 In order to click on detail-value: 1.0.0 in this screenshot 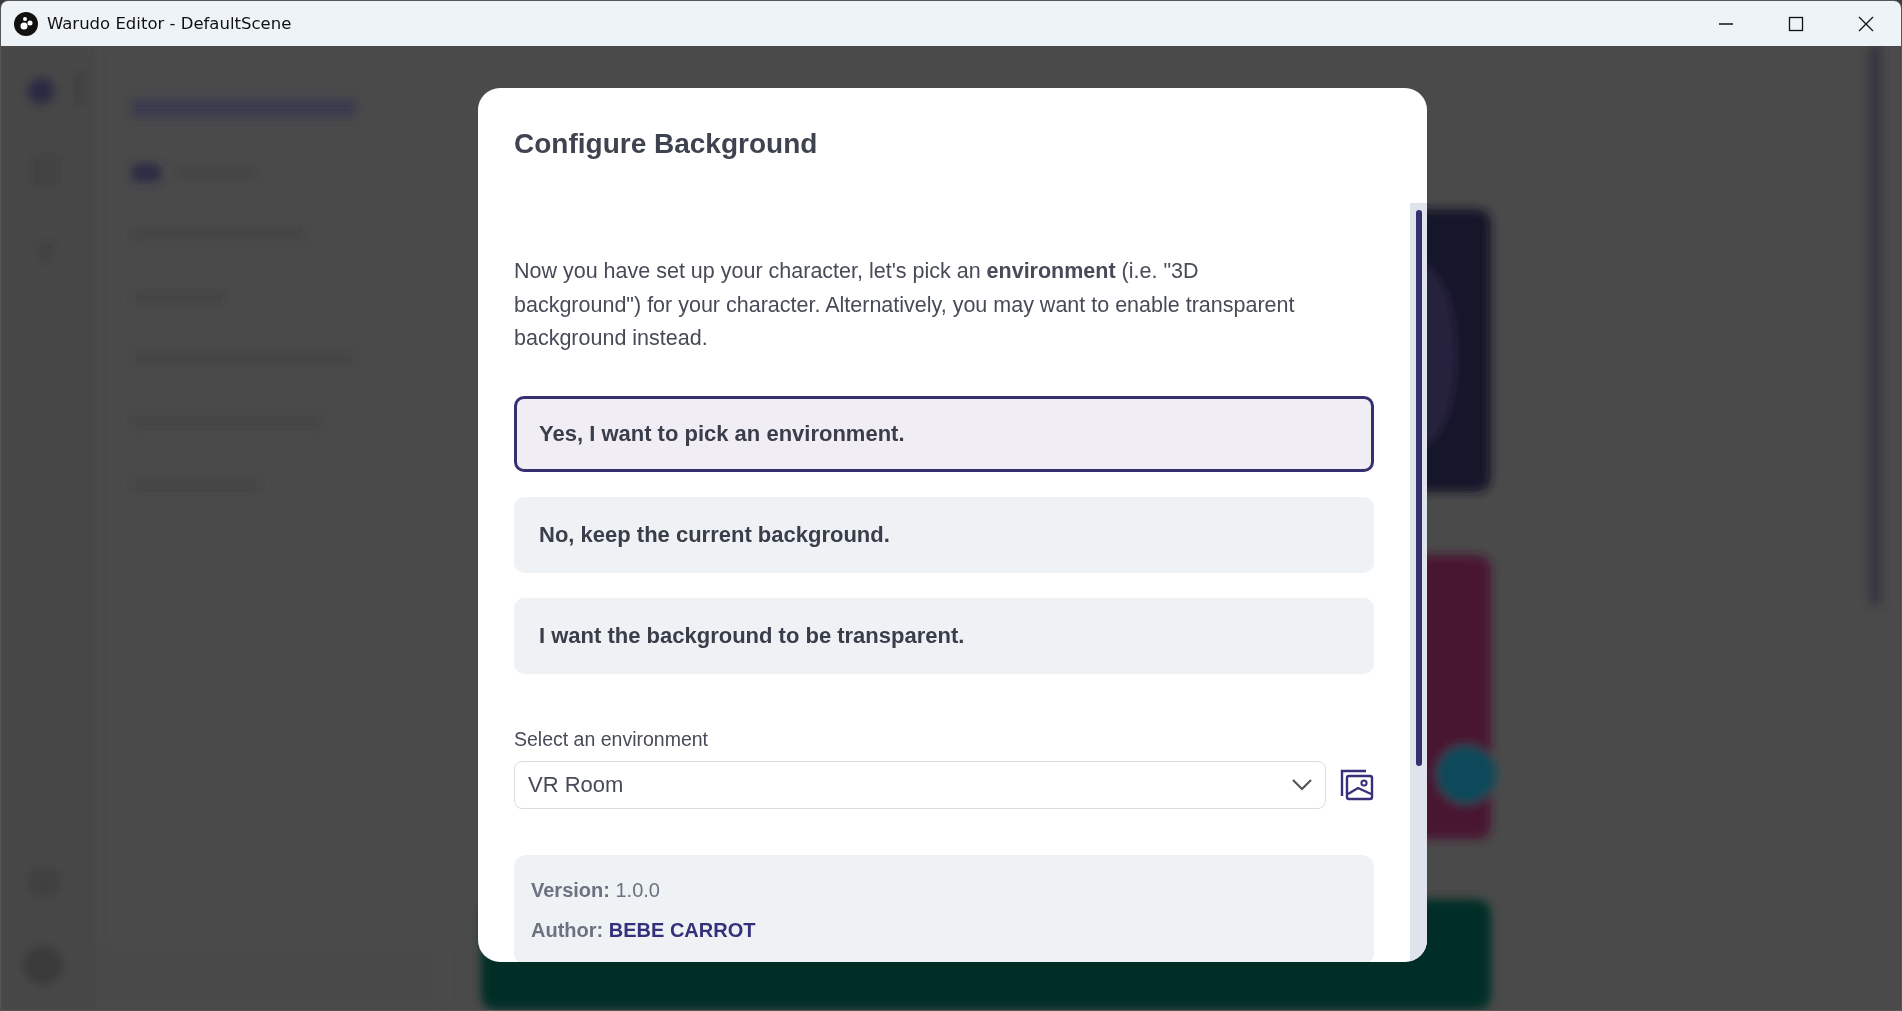, I will do `click(637, 889)`.